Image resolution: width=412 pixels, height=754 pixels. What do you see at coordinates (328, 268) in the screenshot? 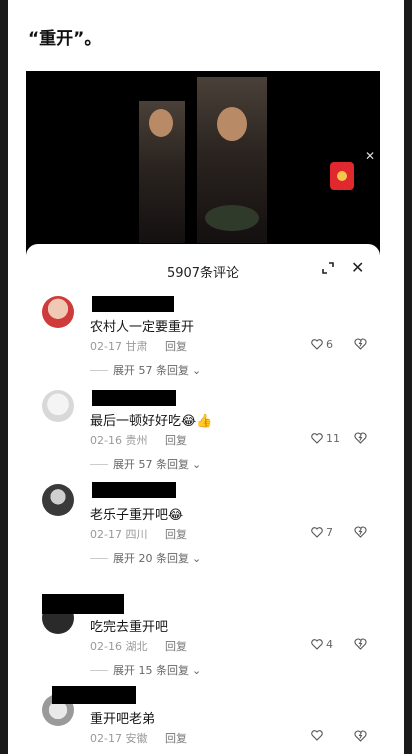
I see `expand-icon` at bounding box center [328, 268].